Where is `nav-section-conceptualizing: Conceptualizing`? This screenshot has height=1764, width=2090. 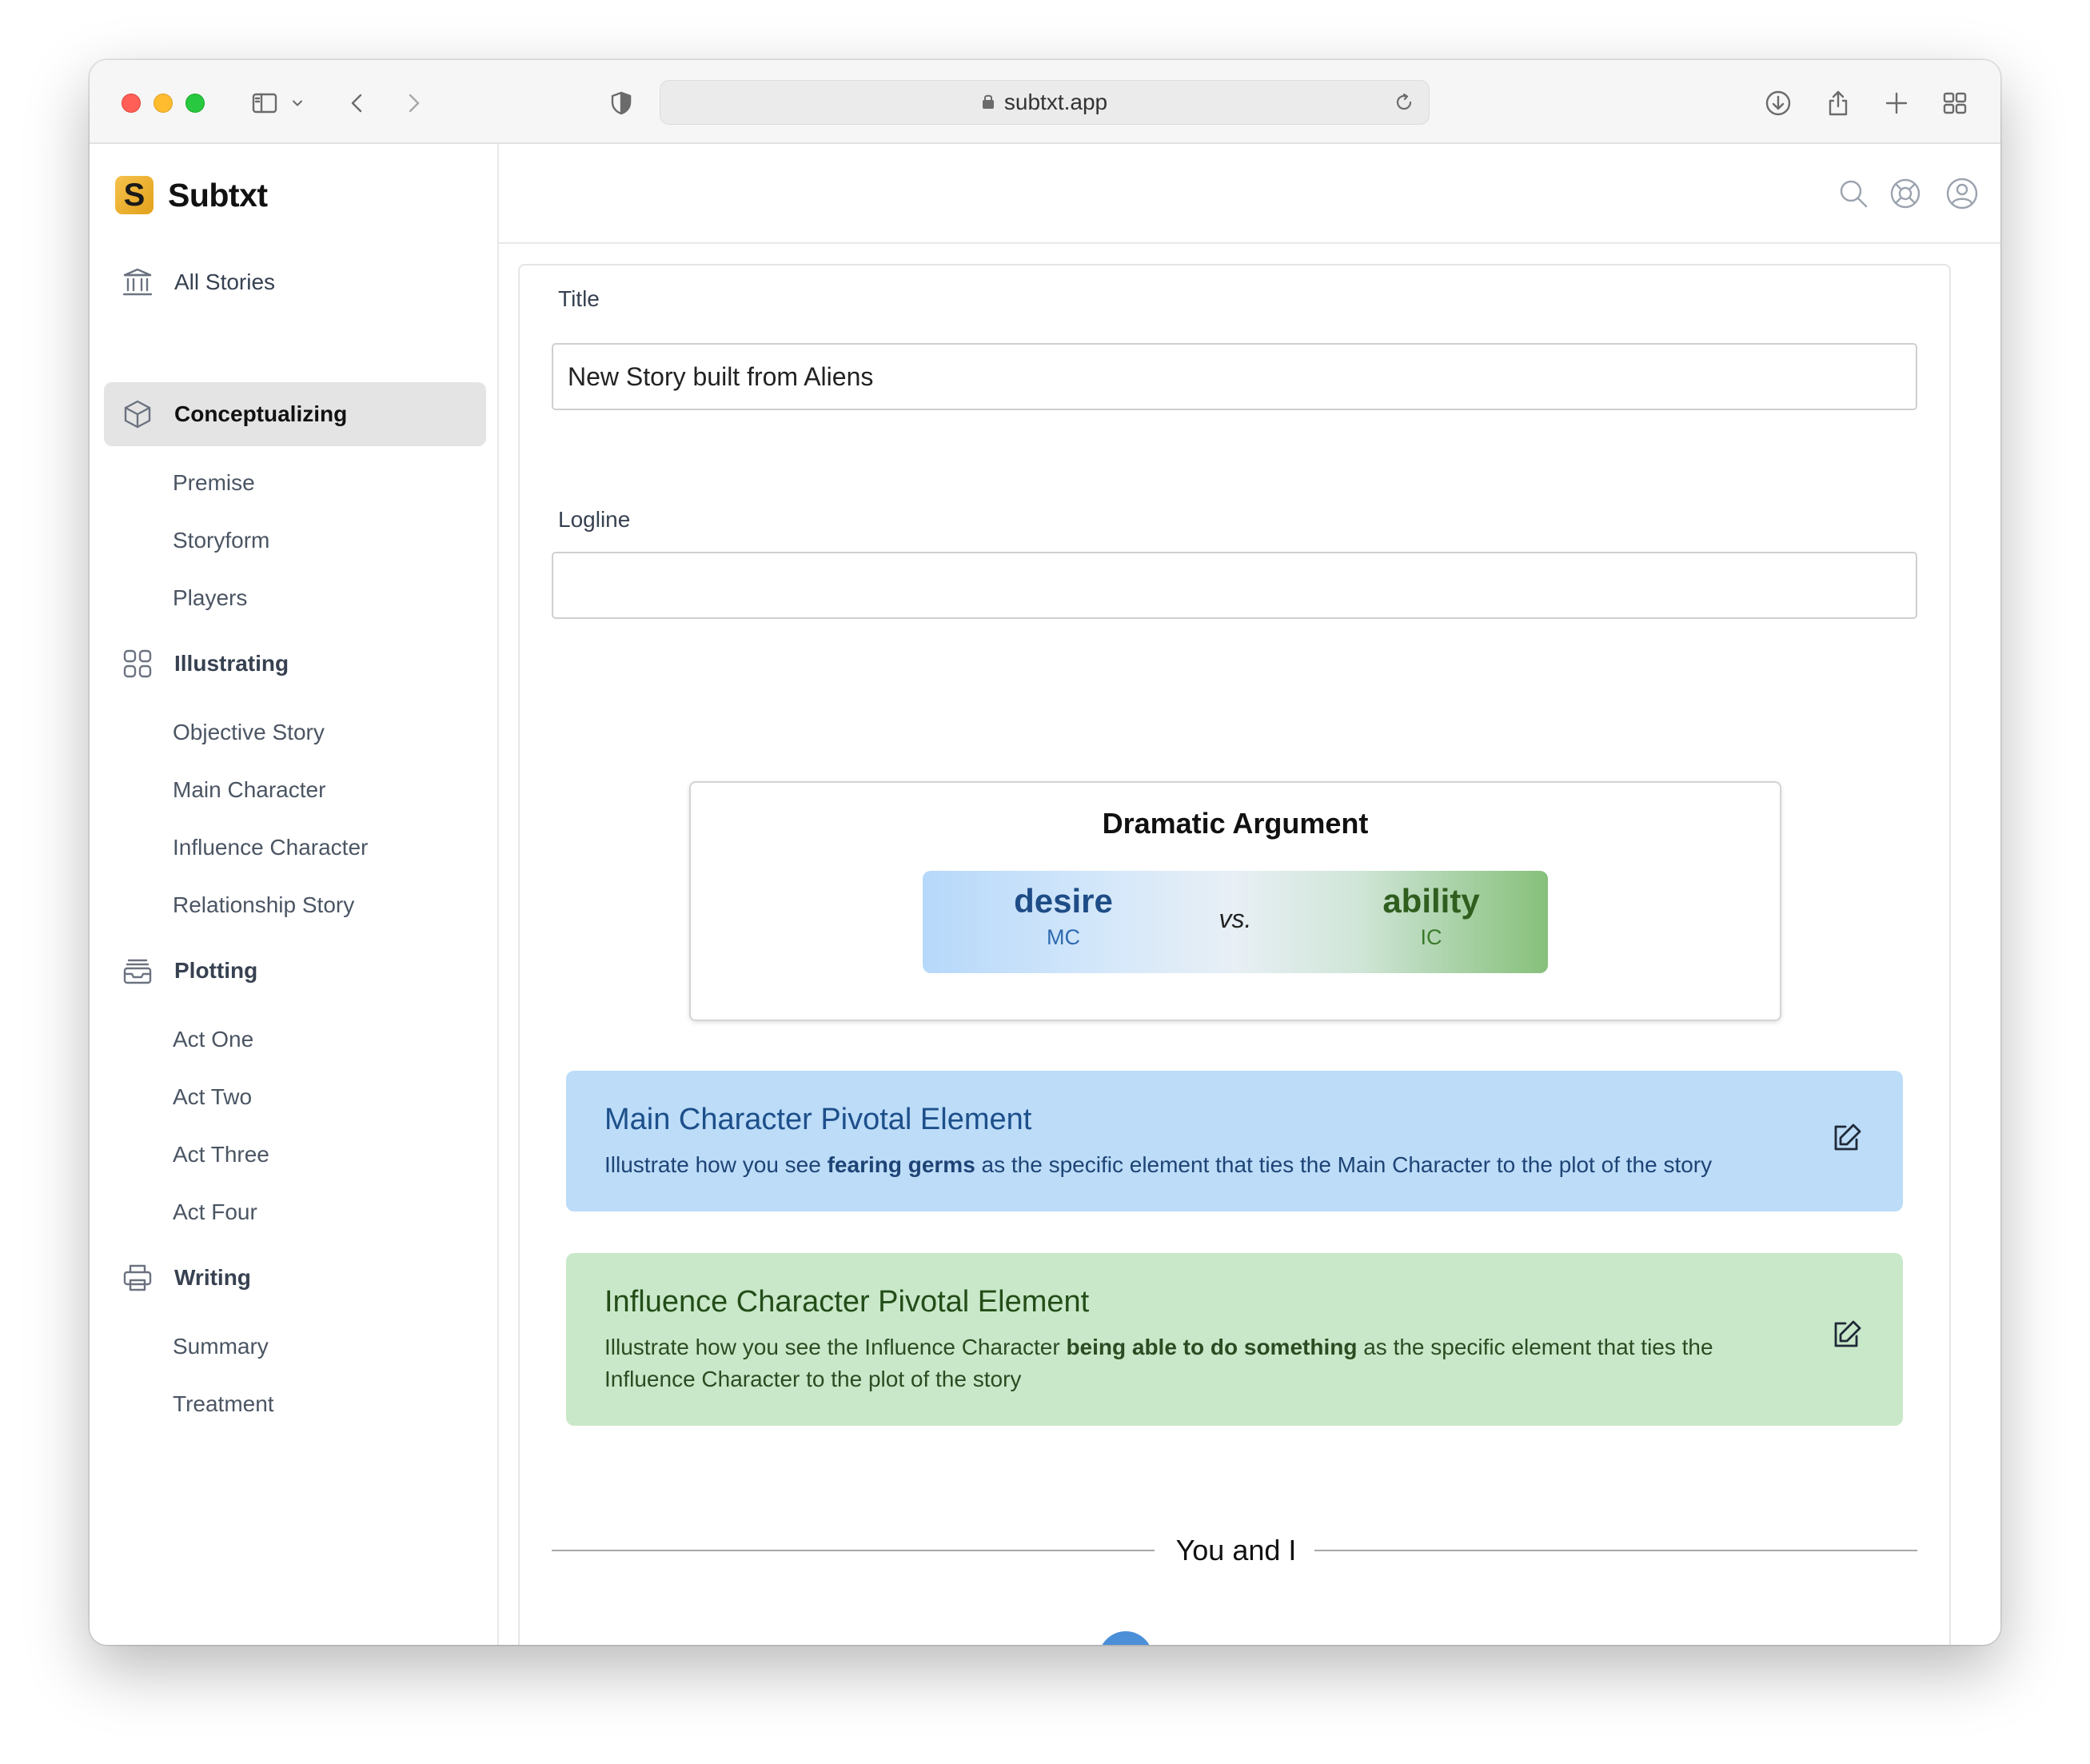 nav-section-conceptualizing: Conceptualizing is located at coordinates (295, 414).